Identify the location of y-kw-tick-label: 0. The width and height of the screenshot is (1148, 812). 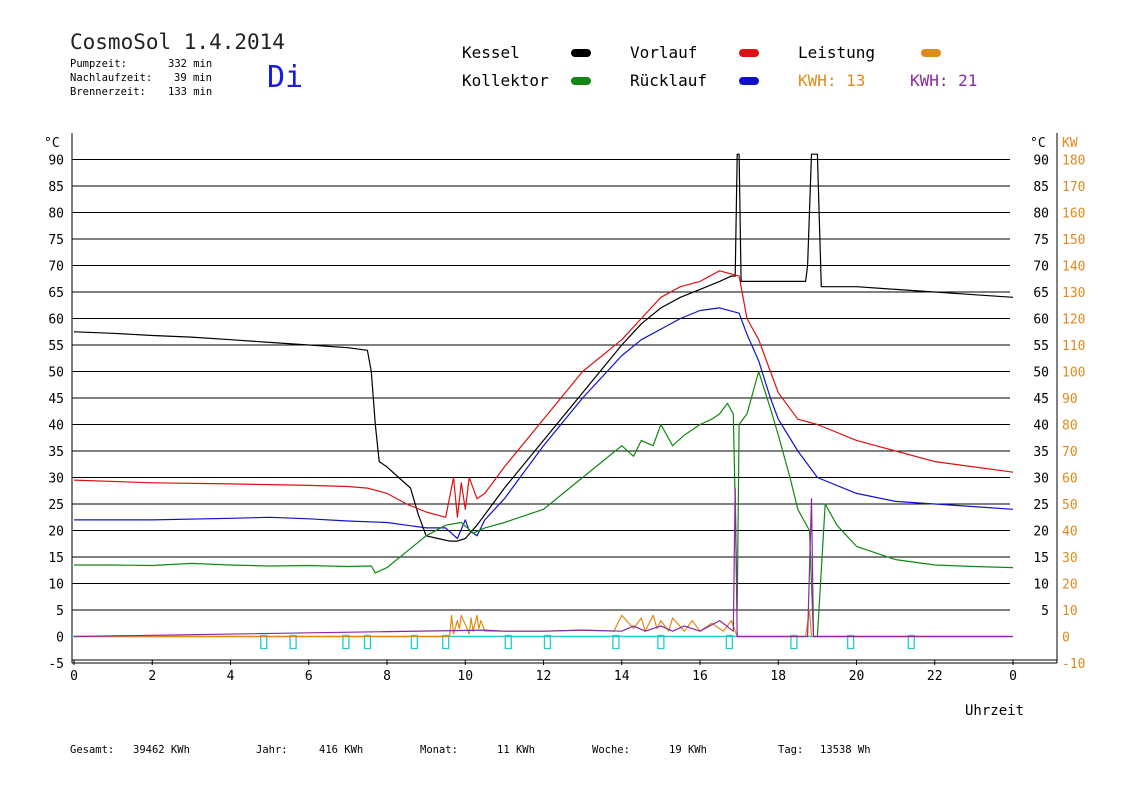
(1066, 638).